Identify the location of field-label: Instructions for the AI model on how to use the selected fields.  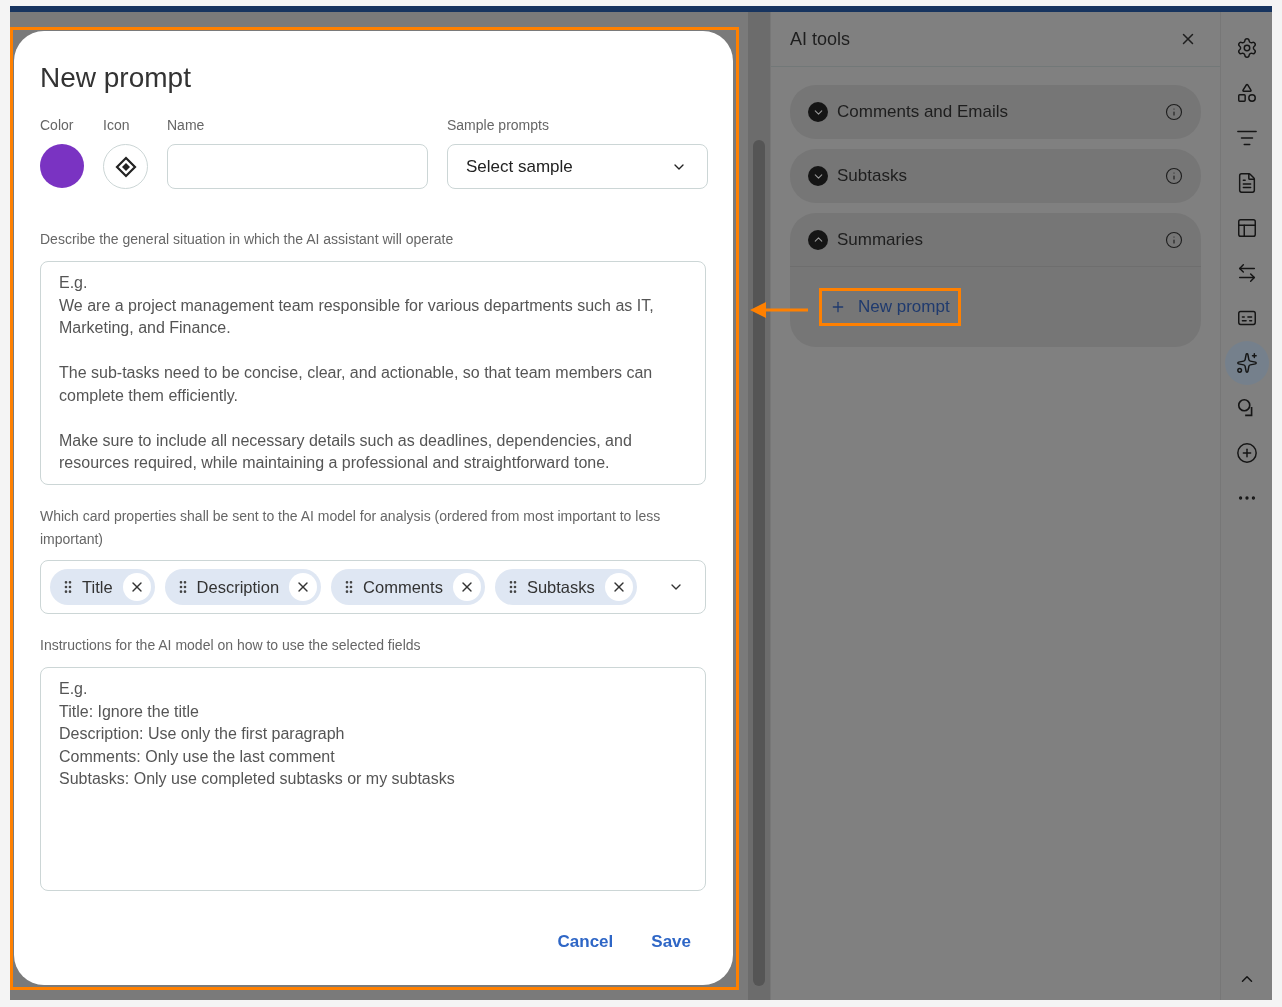
(231, 645).